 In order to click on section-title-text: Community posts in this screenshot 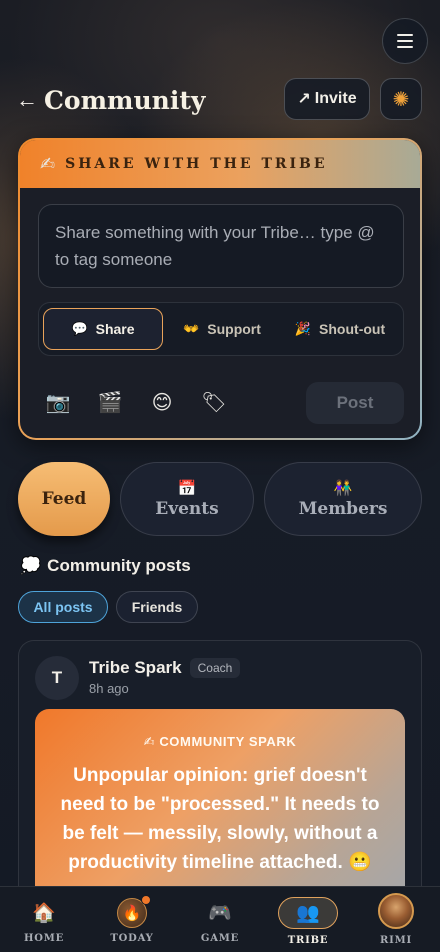, I will do `click(119, 565)`.